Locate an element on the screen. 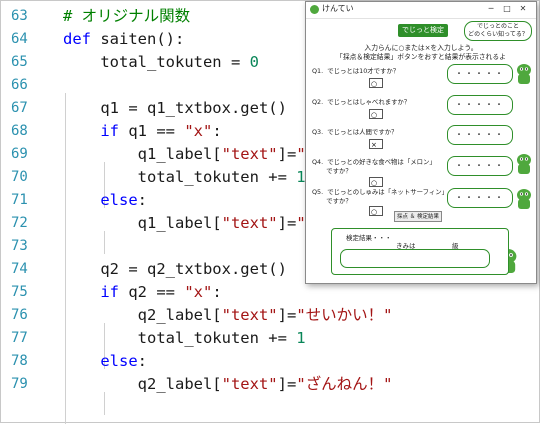 This screenshot has width=540, height=424. code-line: 78 else: is located at coordinates (270, 361).